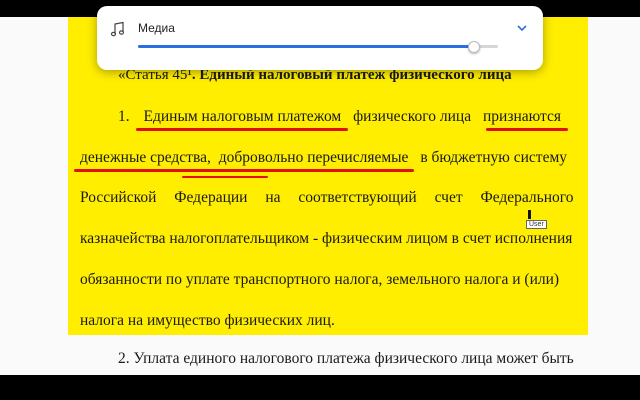 This screenshot has width=640, height=400. Describe the element at coordinates (473, 47) in the screenshot. I see `volume-slider-thumb` at that location.